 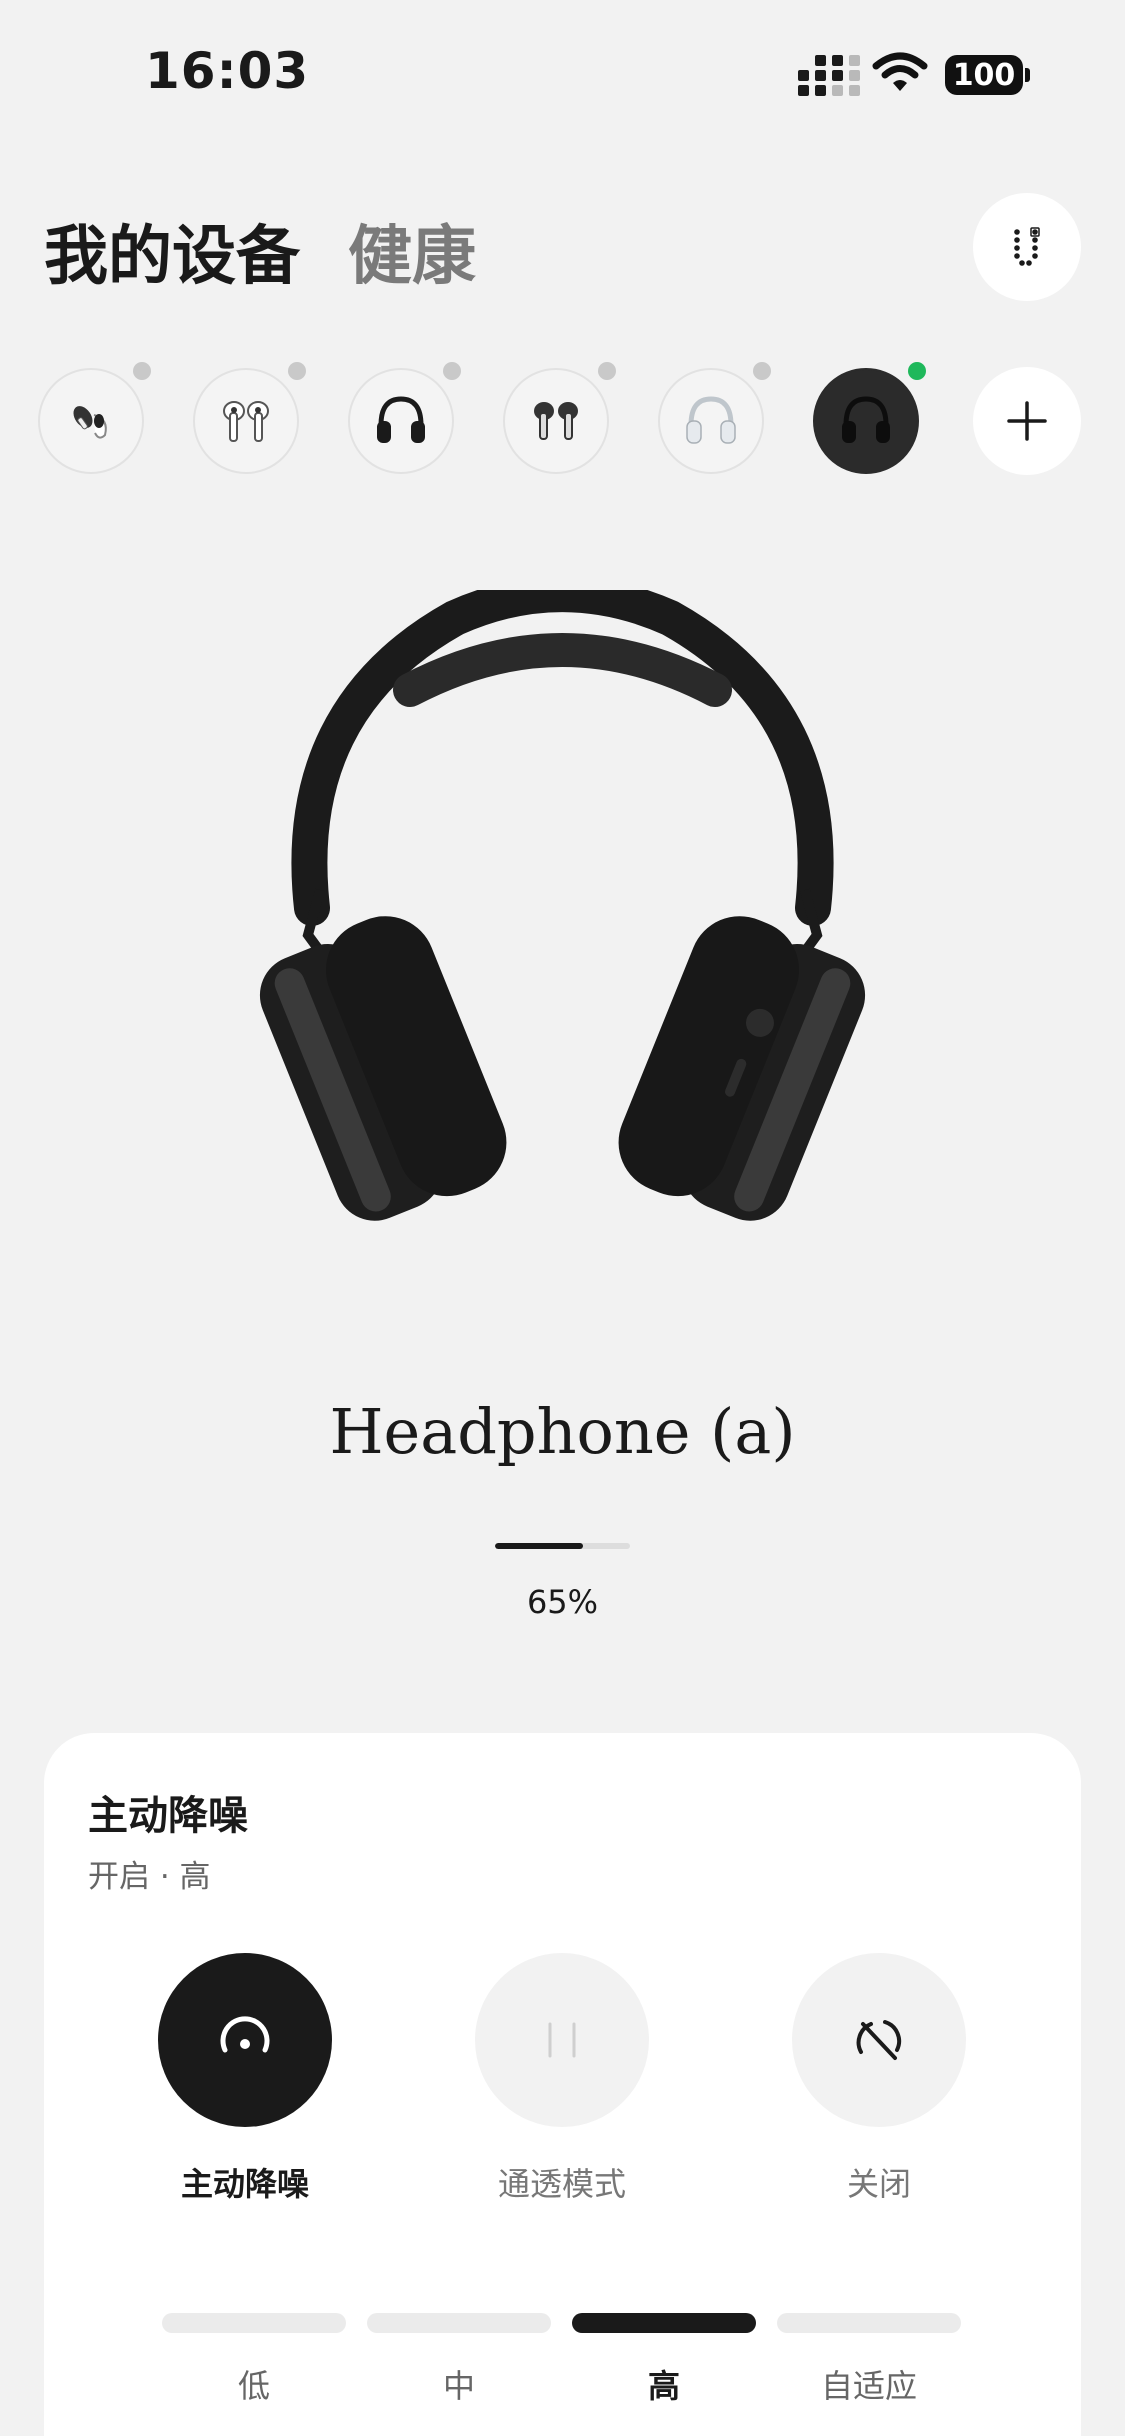 I want to click on mode-anc-label: 主动降噪, so click(x=244, y=2184).